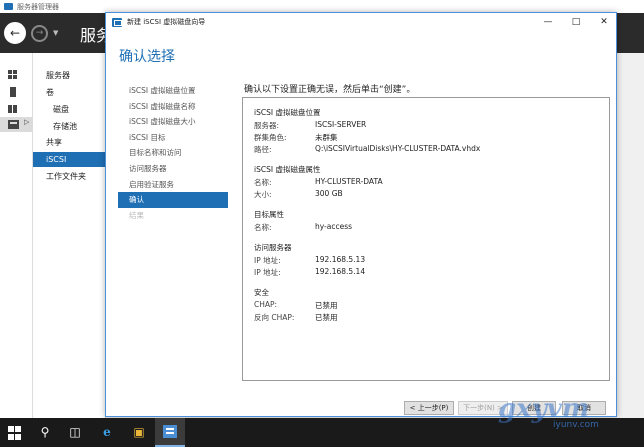 The image size is (644, 447). Describe the element at coordinates (173, 107) in the screenshot. I see `step-disk-name: iSCSI 虚拟磁盘名称` at that location.